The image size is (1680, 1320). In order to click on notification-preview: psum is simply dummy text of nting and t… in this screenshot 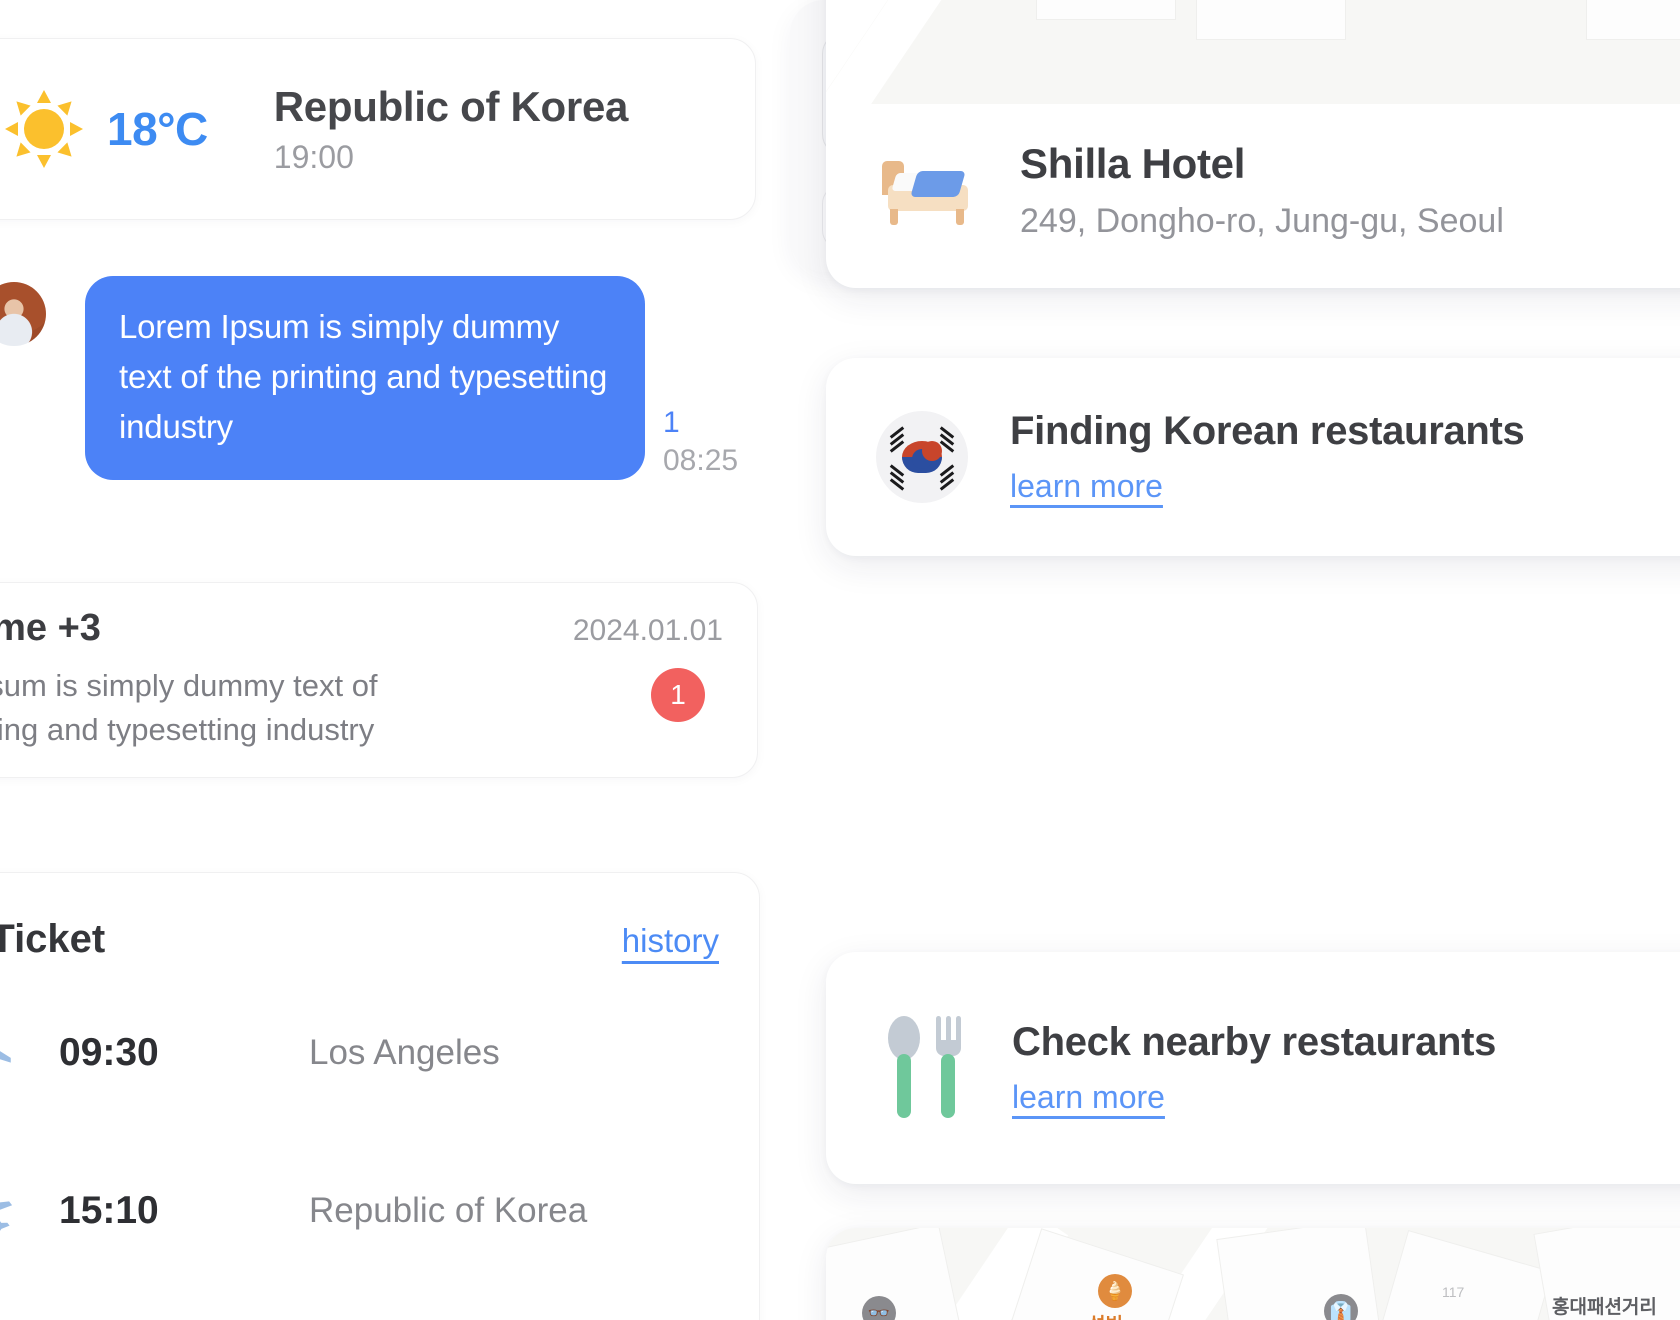, I will do `click(189, 708)`.